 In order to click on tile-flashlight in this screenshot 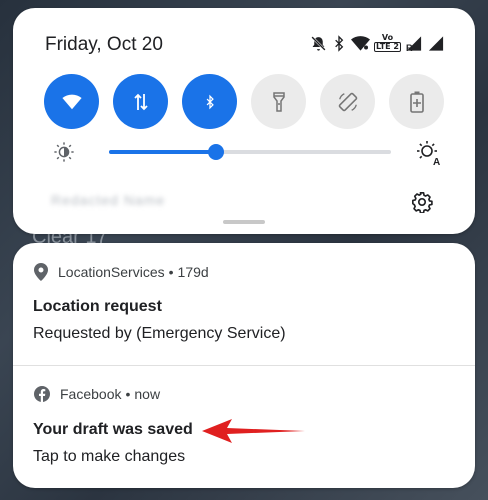, I will do `click(278, 101)`.